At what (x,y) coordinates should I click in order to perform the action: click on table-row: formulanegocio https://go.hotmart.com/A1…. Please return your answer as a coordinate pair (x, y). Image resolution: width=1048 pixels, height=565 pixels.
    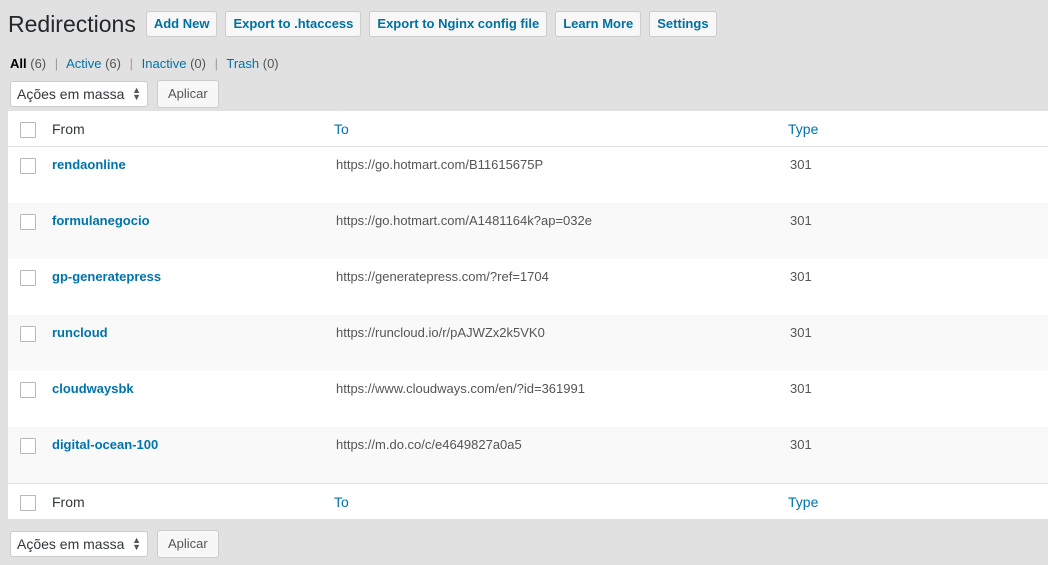
    Looking at the image, I should click on (528, 231).